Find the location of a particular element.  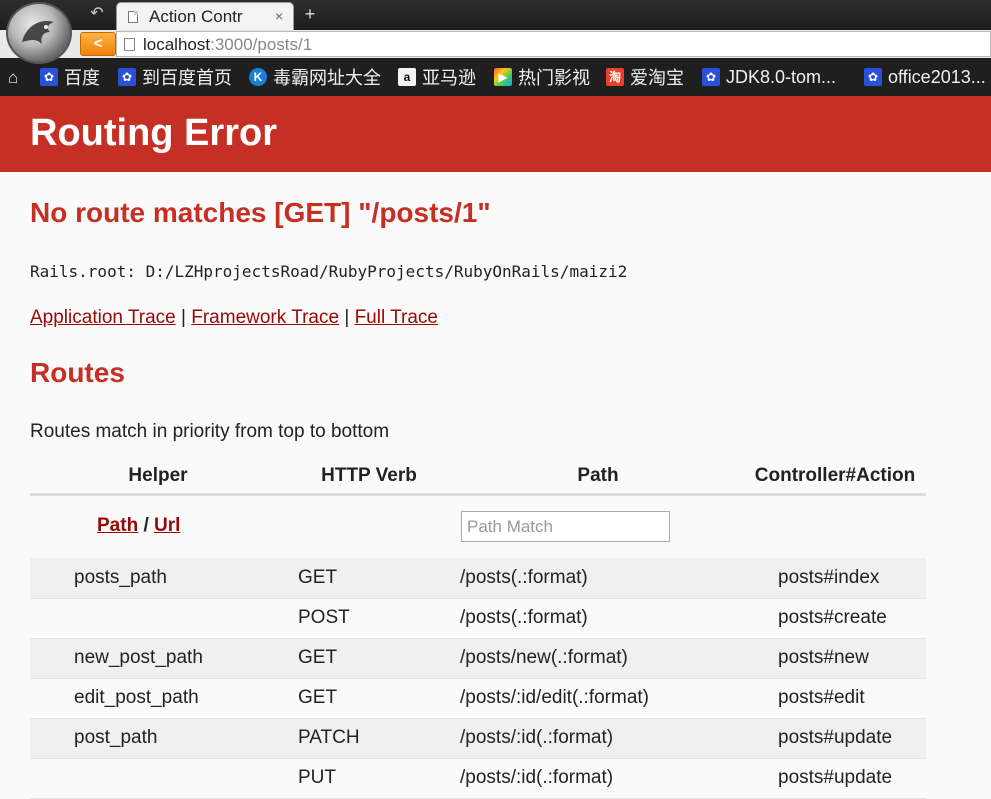

table-row: PUT/posts/:id(.:format) posts#update is located at coordinates (478, 778).